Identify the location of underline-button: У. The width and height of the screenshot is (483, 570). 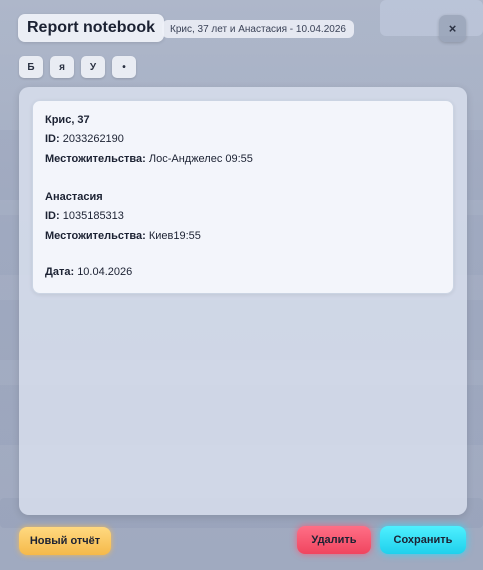
(93, 67).